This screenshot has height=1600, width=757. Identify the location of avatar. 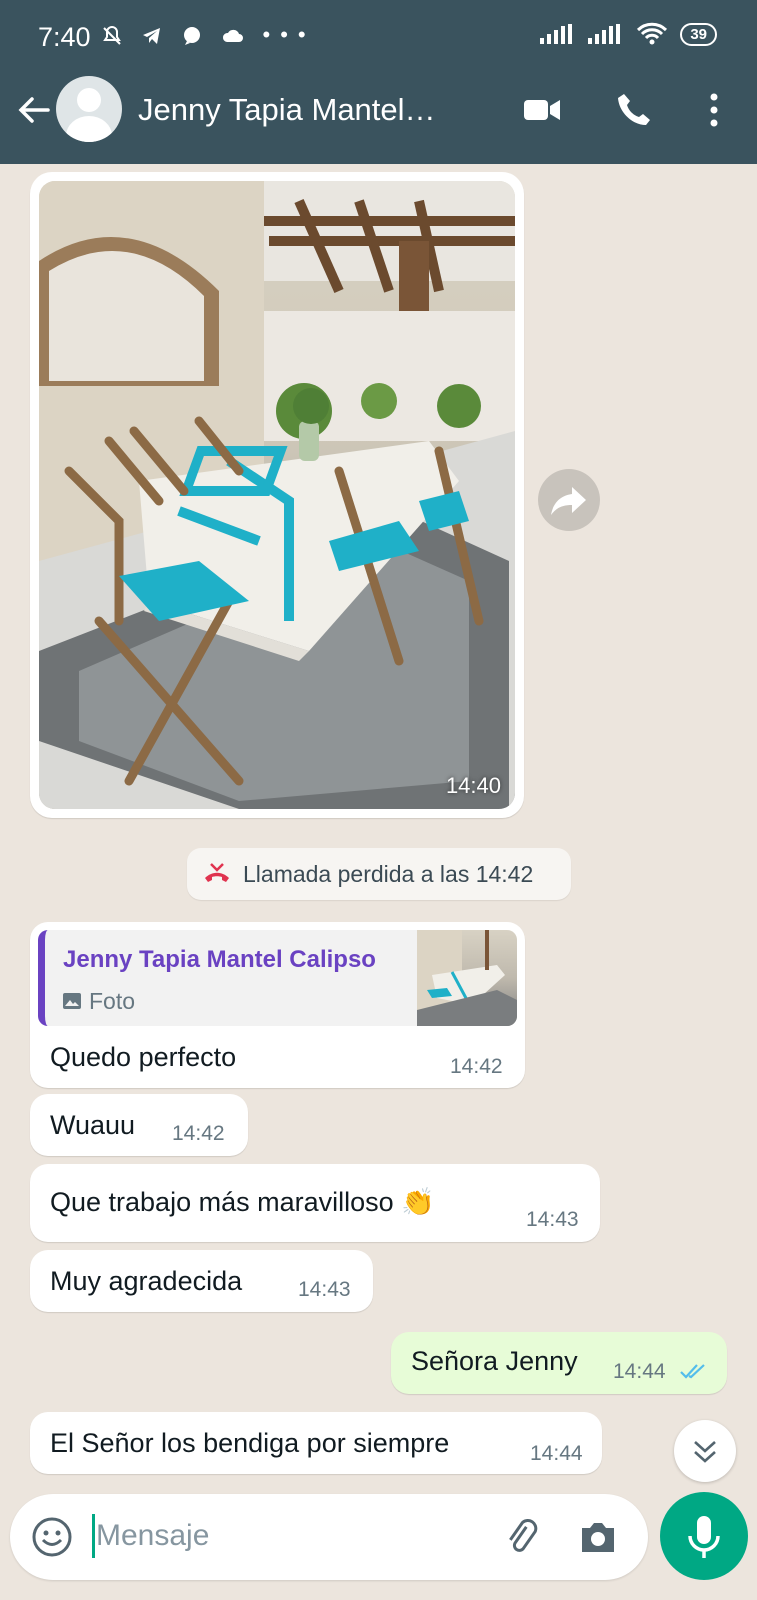
(89, 109).